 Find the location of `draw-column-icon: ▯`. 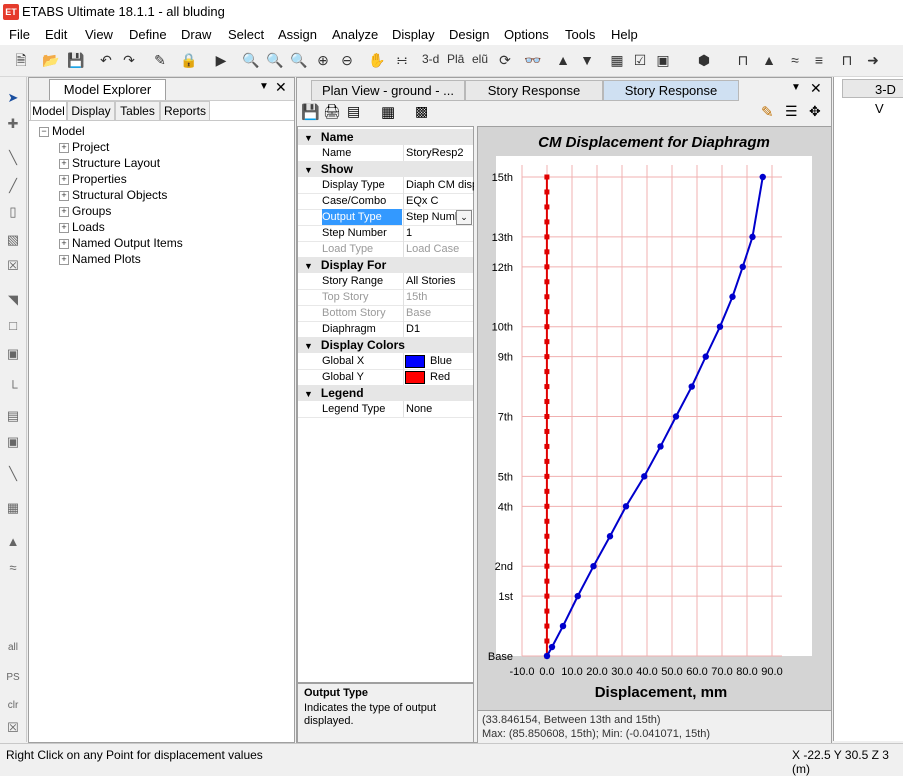

draw-column-icon: ▯ is located at coordinates (13, 212).